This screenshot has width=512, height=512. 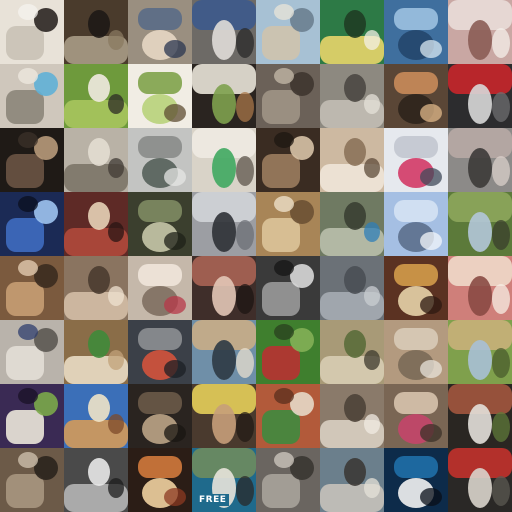 I want to click on photo-tile-sandwich, so click(x=96, y=416).